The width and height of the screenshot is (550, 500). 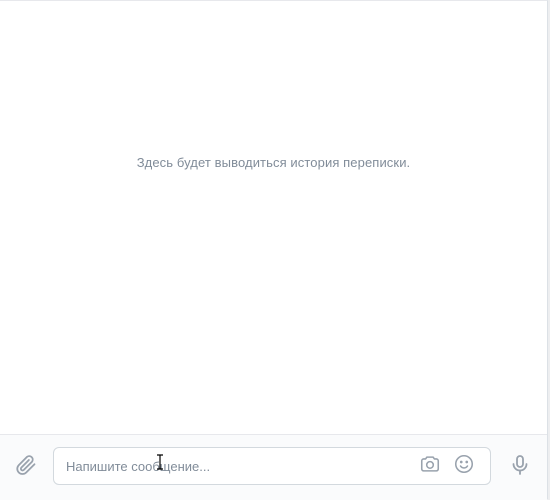 I want to click on message-input-wrapper, so click(x=272, y=466).